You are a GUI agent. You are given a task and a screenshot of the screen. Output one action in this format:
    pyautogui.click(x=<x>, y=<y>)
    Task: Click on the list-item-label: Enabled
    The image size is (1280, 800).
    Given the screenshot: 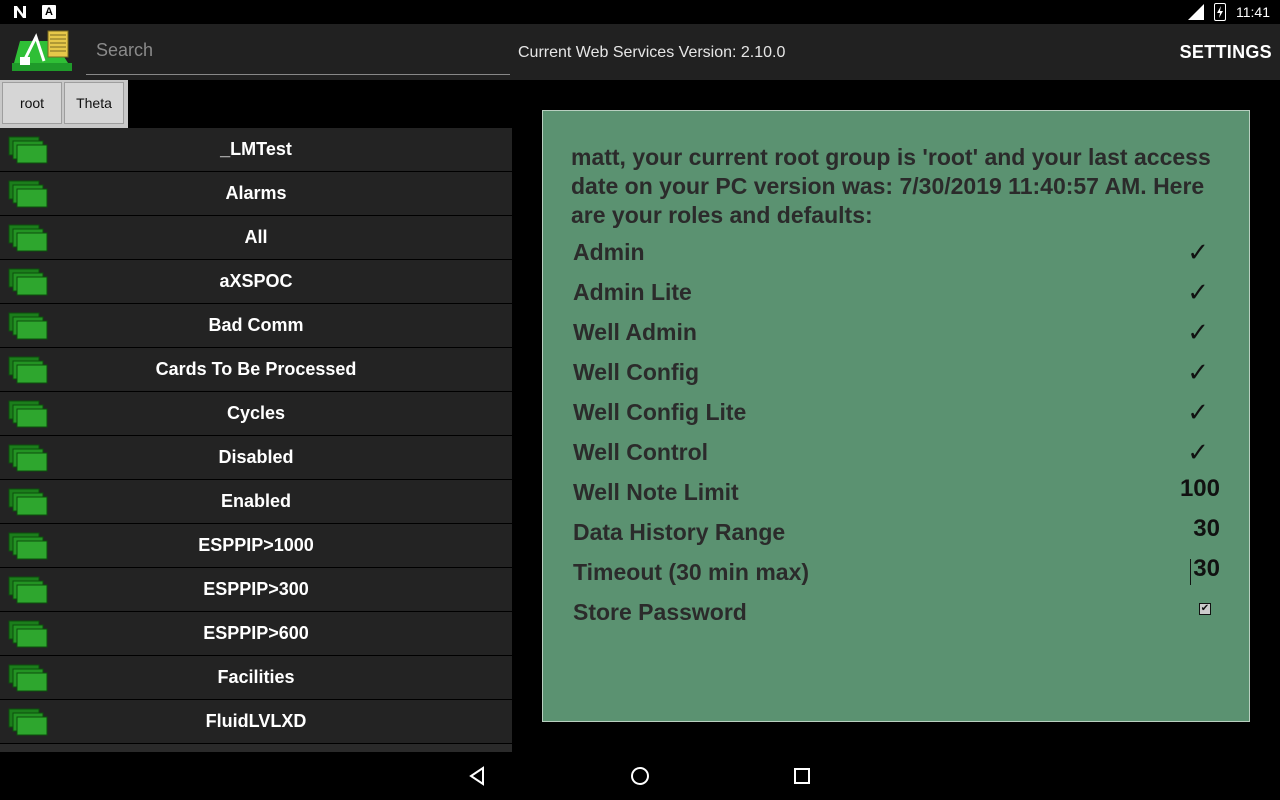 What is the action you would take?
    pyautogui.click(x=255, y=501)
    